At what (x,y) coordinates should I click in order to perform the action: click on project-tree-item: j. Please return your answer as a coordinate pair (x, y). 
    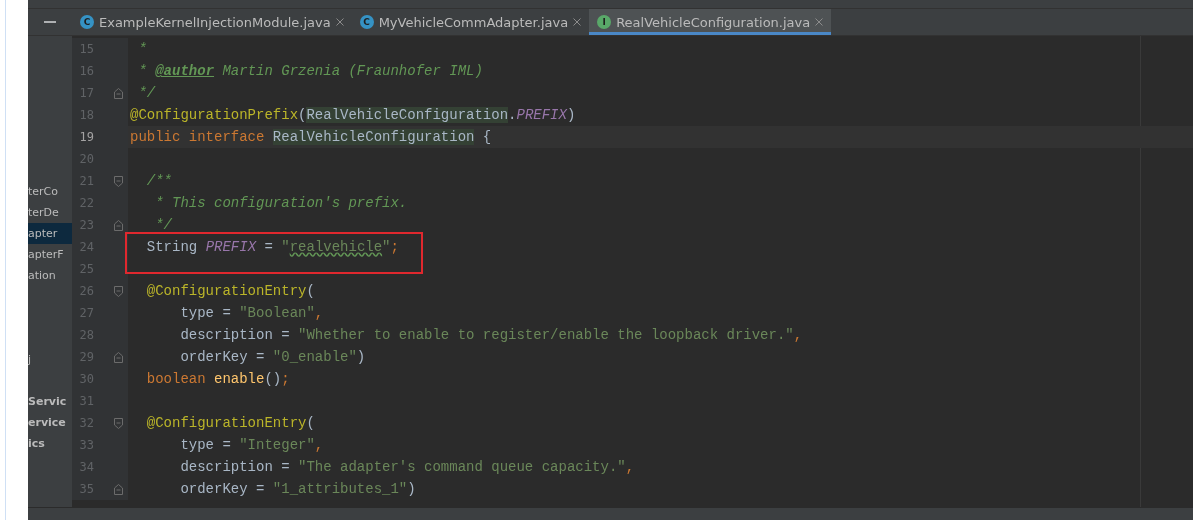
    Looking at the image, I should click on (50, 359).